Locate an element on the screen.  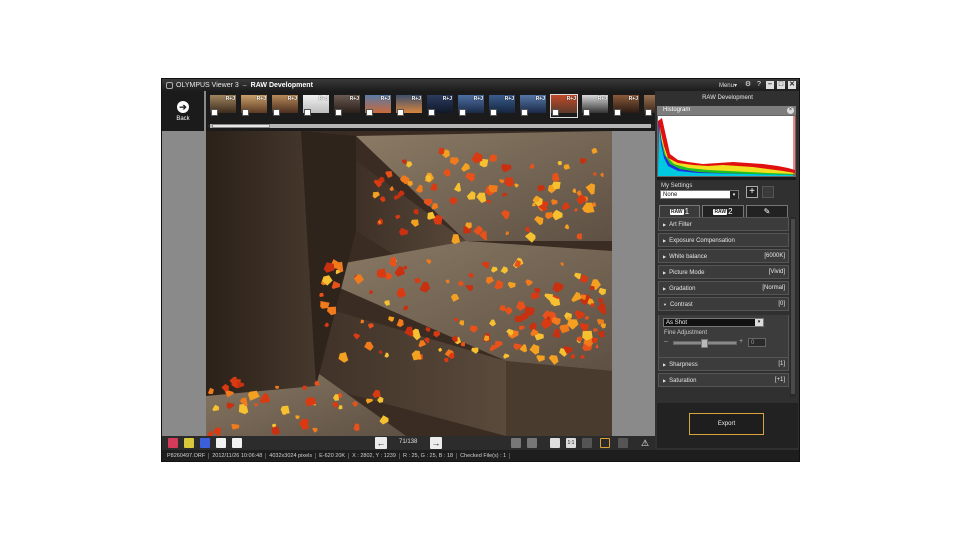
setting-row-saturation: ▶ Saturation [+1] is located at coordinates (723, 380).